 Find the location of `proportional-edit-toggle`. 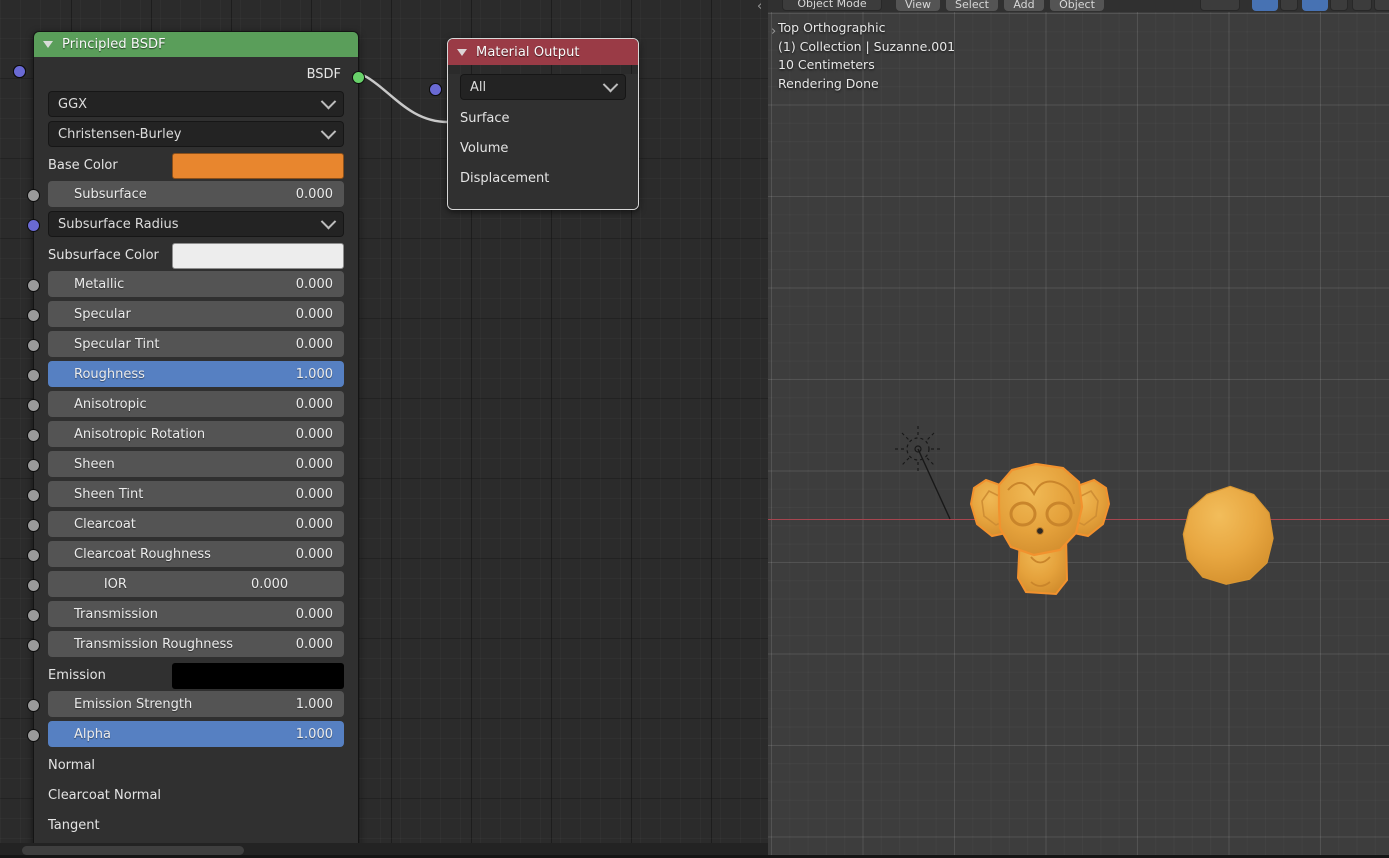

proportional-edit-toggle is located at coordinates (1315, 5).